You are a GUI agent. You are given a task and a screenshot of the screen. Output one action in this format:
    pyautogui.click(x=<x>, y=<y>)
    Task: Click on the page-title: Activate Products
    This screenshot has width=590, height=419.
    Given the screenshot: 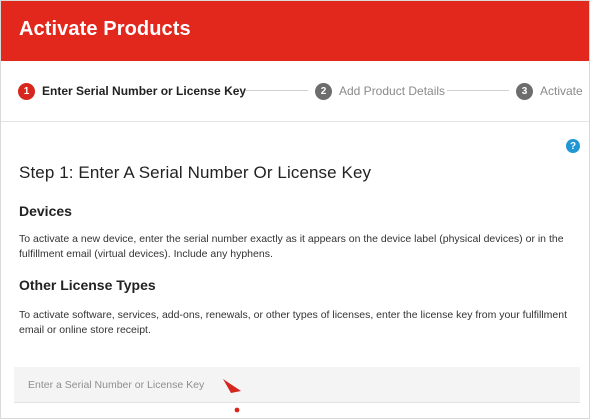 What is the action you would take?
    pyautogui.click(x=105, y=29)
    